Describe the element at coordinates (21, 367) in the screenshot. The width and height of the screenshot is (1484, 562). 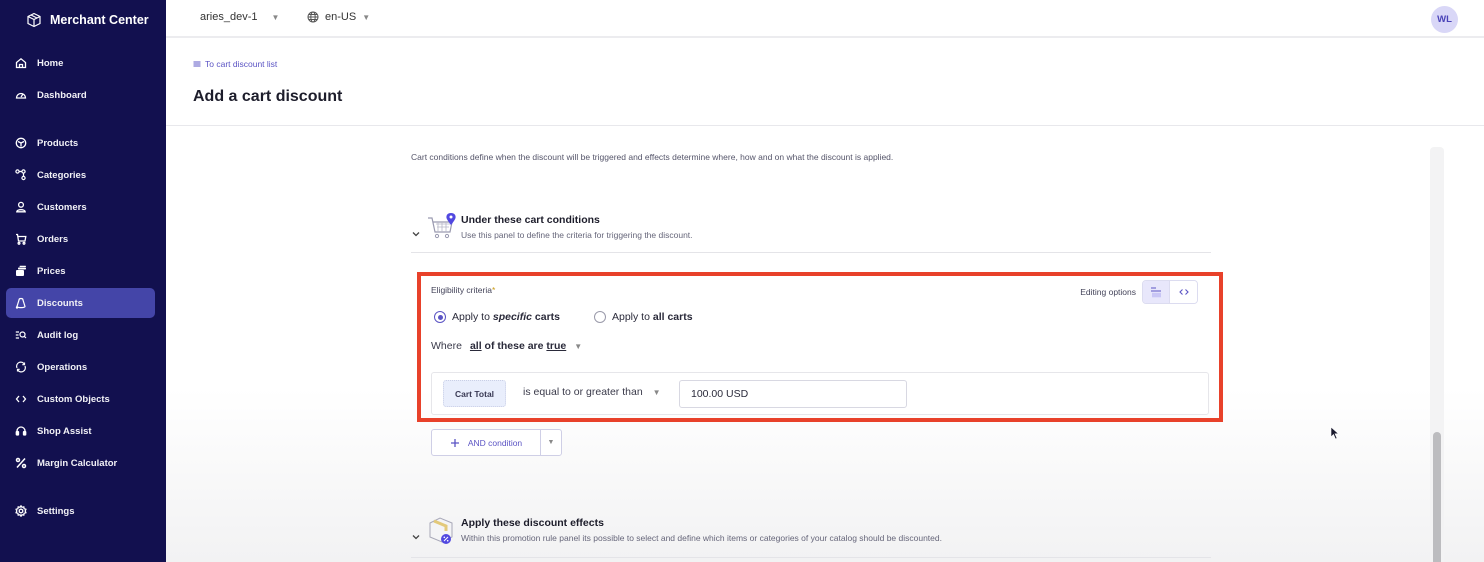
I see `sync-icon` at that location.